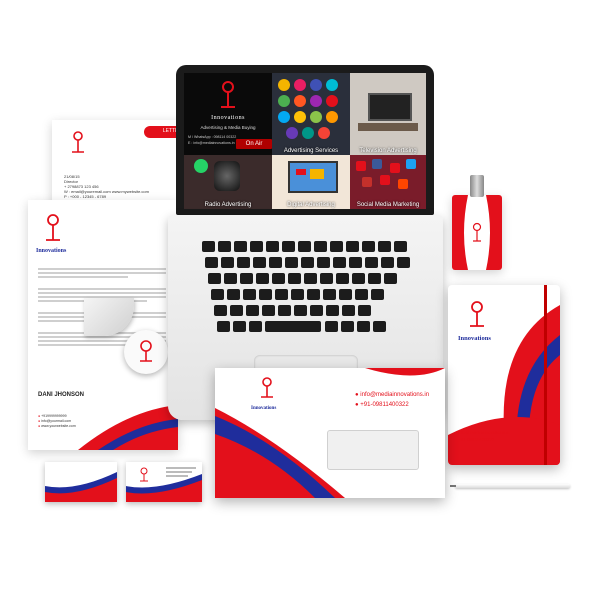  Describe the element at coordinates (390, 107) in the screenshot. I see `tv-graphic` at that location.